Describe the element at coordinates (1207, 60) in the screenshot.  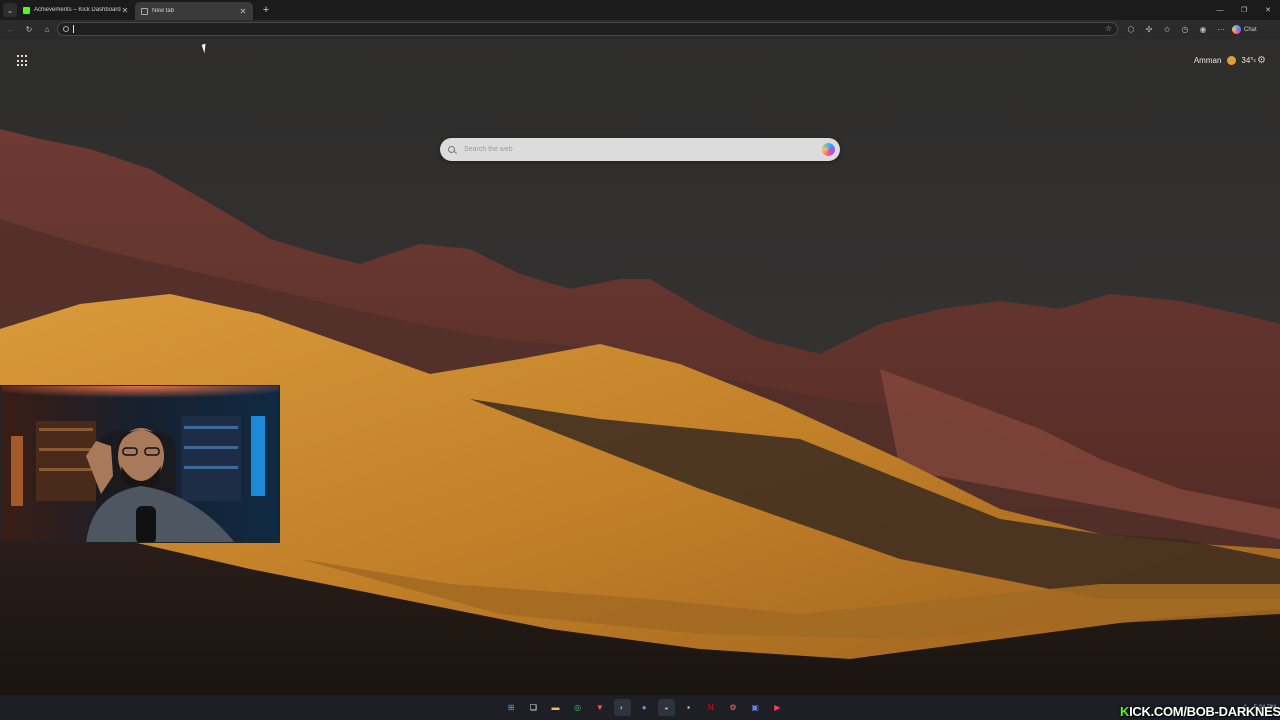
I see `weather-city: Amman` at that location.